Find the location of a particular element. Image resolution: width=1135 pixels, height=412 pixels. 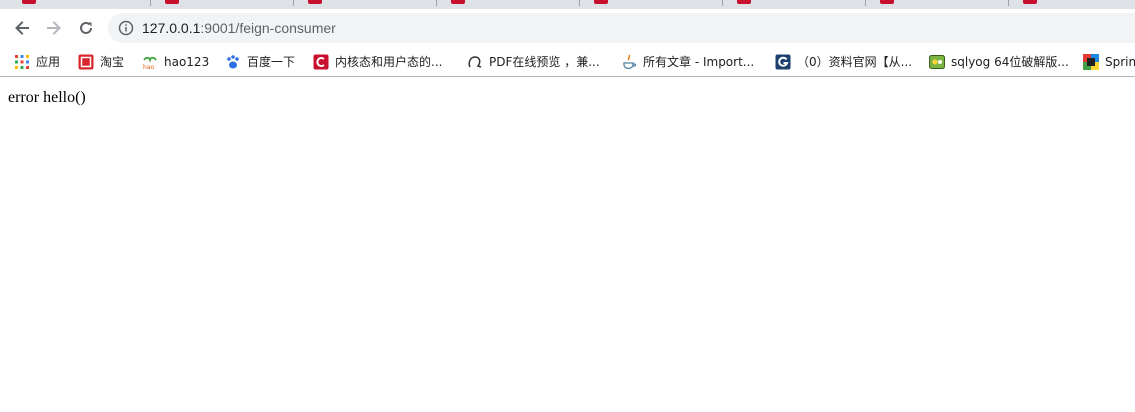

tab-strip is located at coordinates (567, 4).